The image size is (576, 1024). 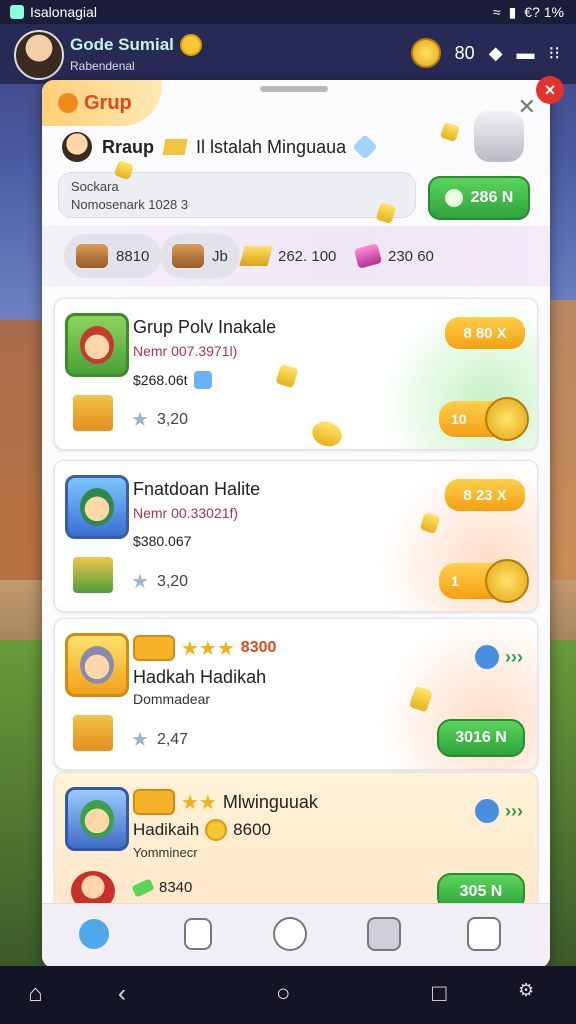 What do you see at coordinates (512, 11) in the screenshot?
I see `signal-icon: ▮` at bounding box center [512, 11].